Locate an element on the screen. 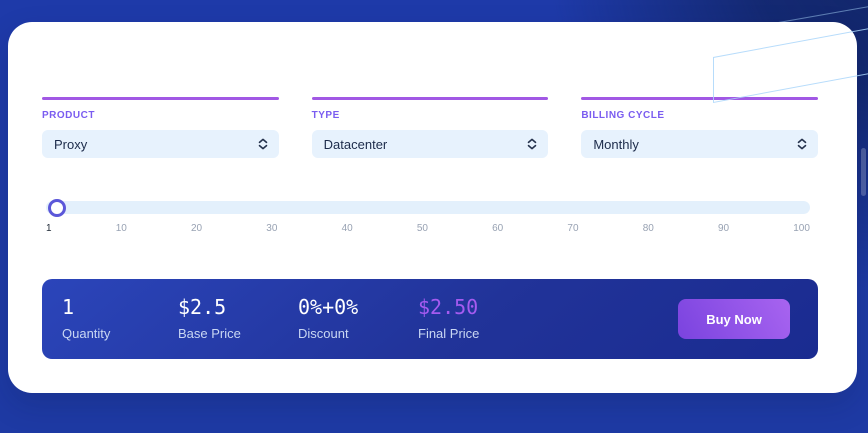 The image size is (868, 433). billing-cycle-select: Monthly is located at coordinates (699, 144).